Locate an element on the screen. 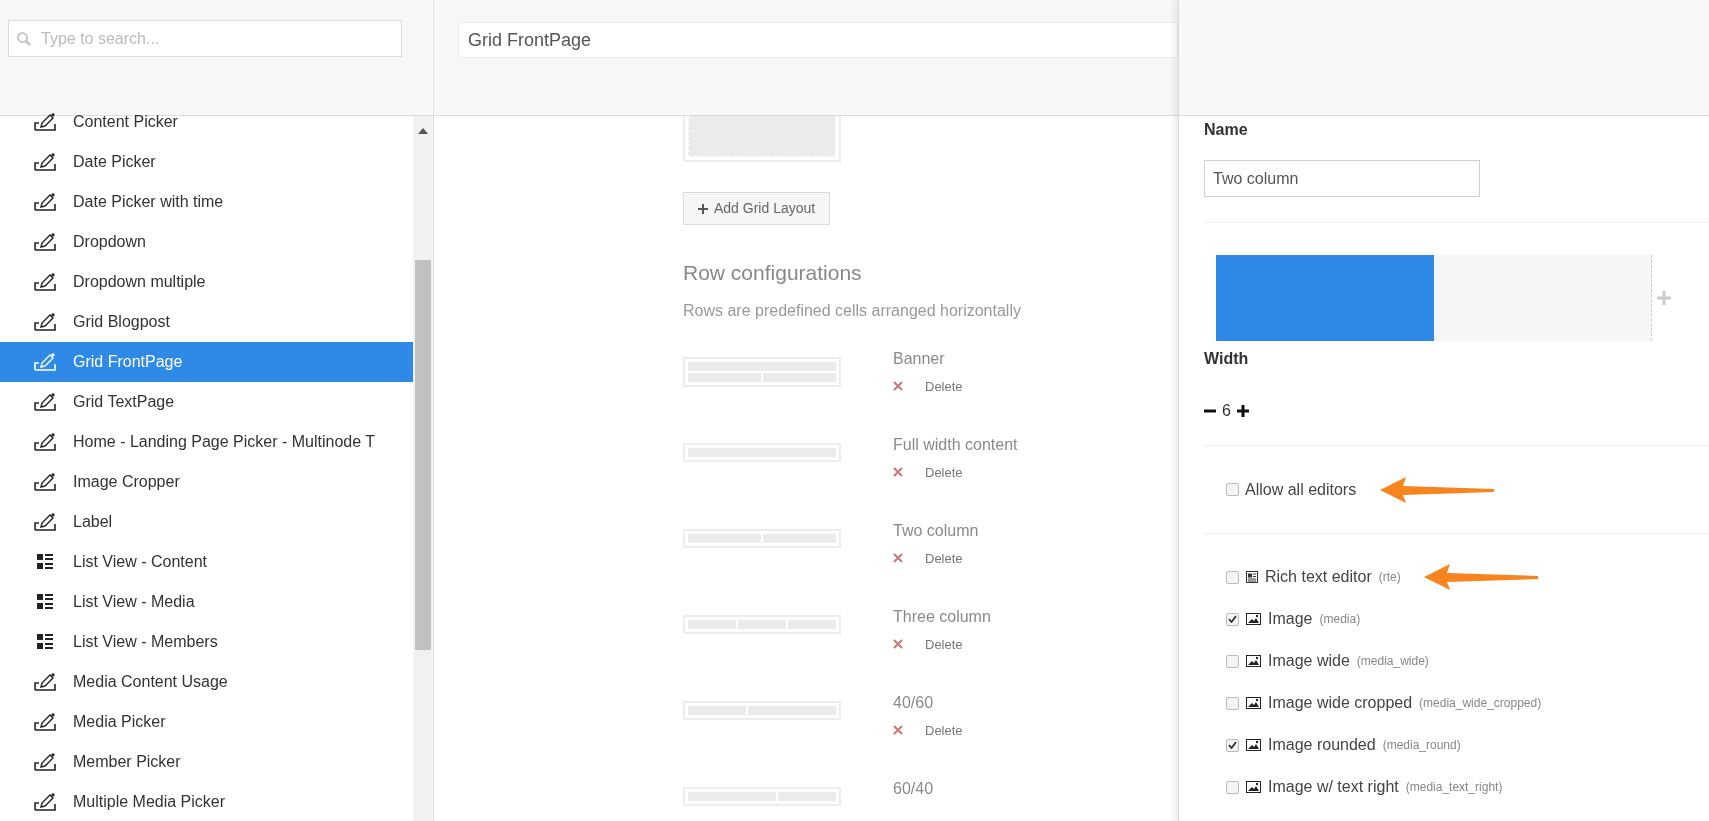  tree-item: Image Cropper is located at coordinates (206, 482).